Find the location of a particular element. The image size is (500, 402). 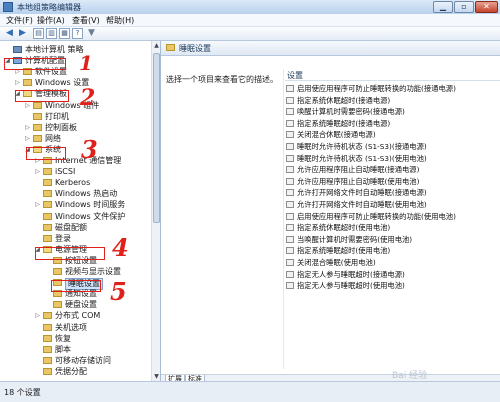

setting-row: 允许应用程序阻止自动睡眠(使用电池) is located at coordinates (392, 181).